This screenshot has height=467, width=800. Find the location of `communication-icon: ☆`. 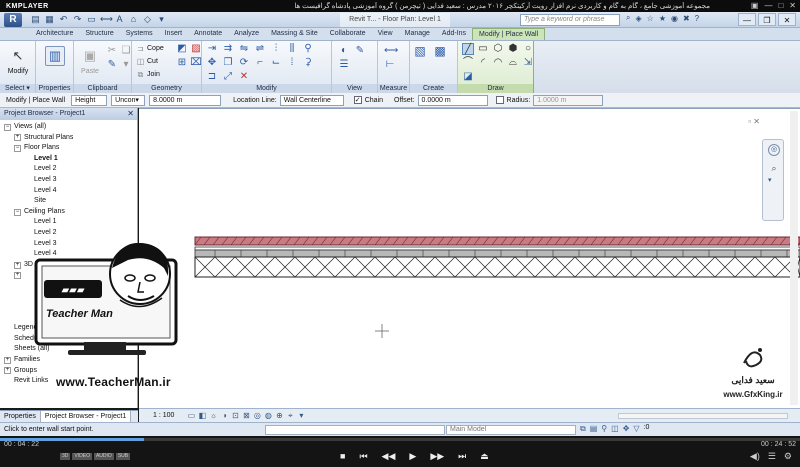

communication-icon: ☆ is located at coordinates (650, 18).